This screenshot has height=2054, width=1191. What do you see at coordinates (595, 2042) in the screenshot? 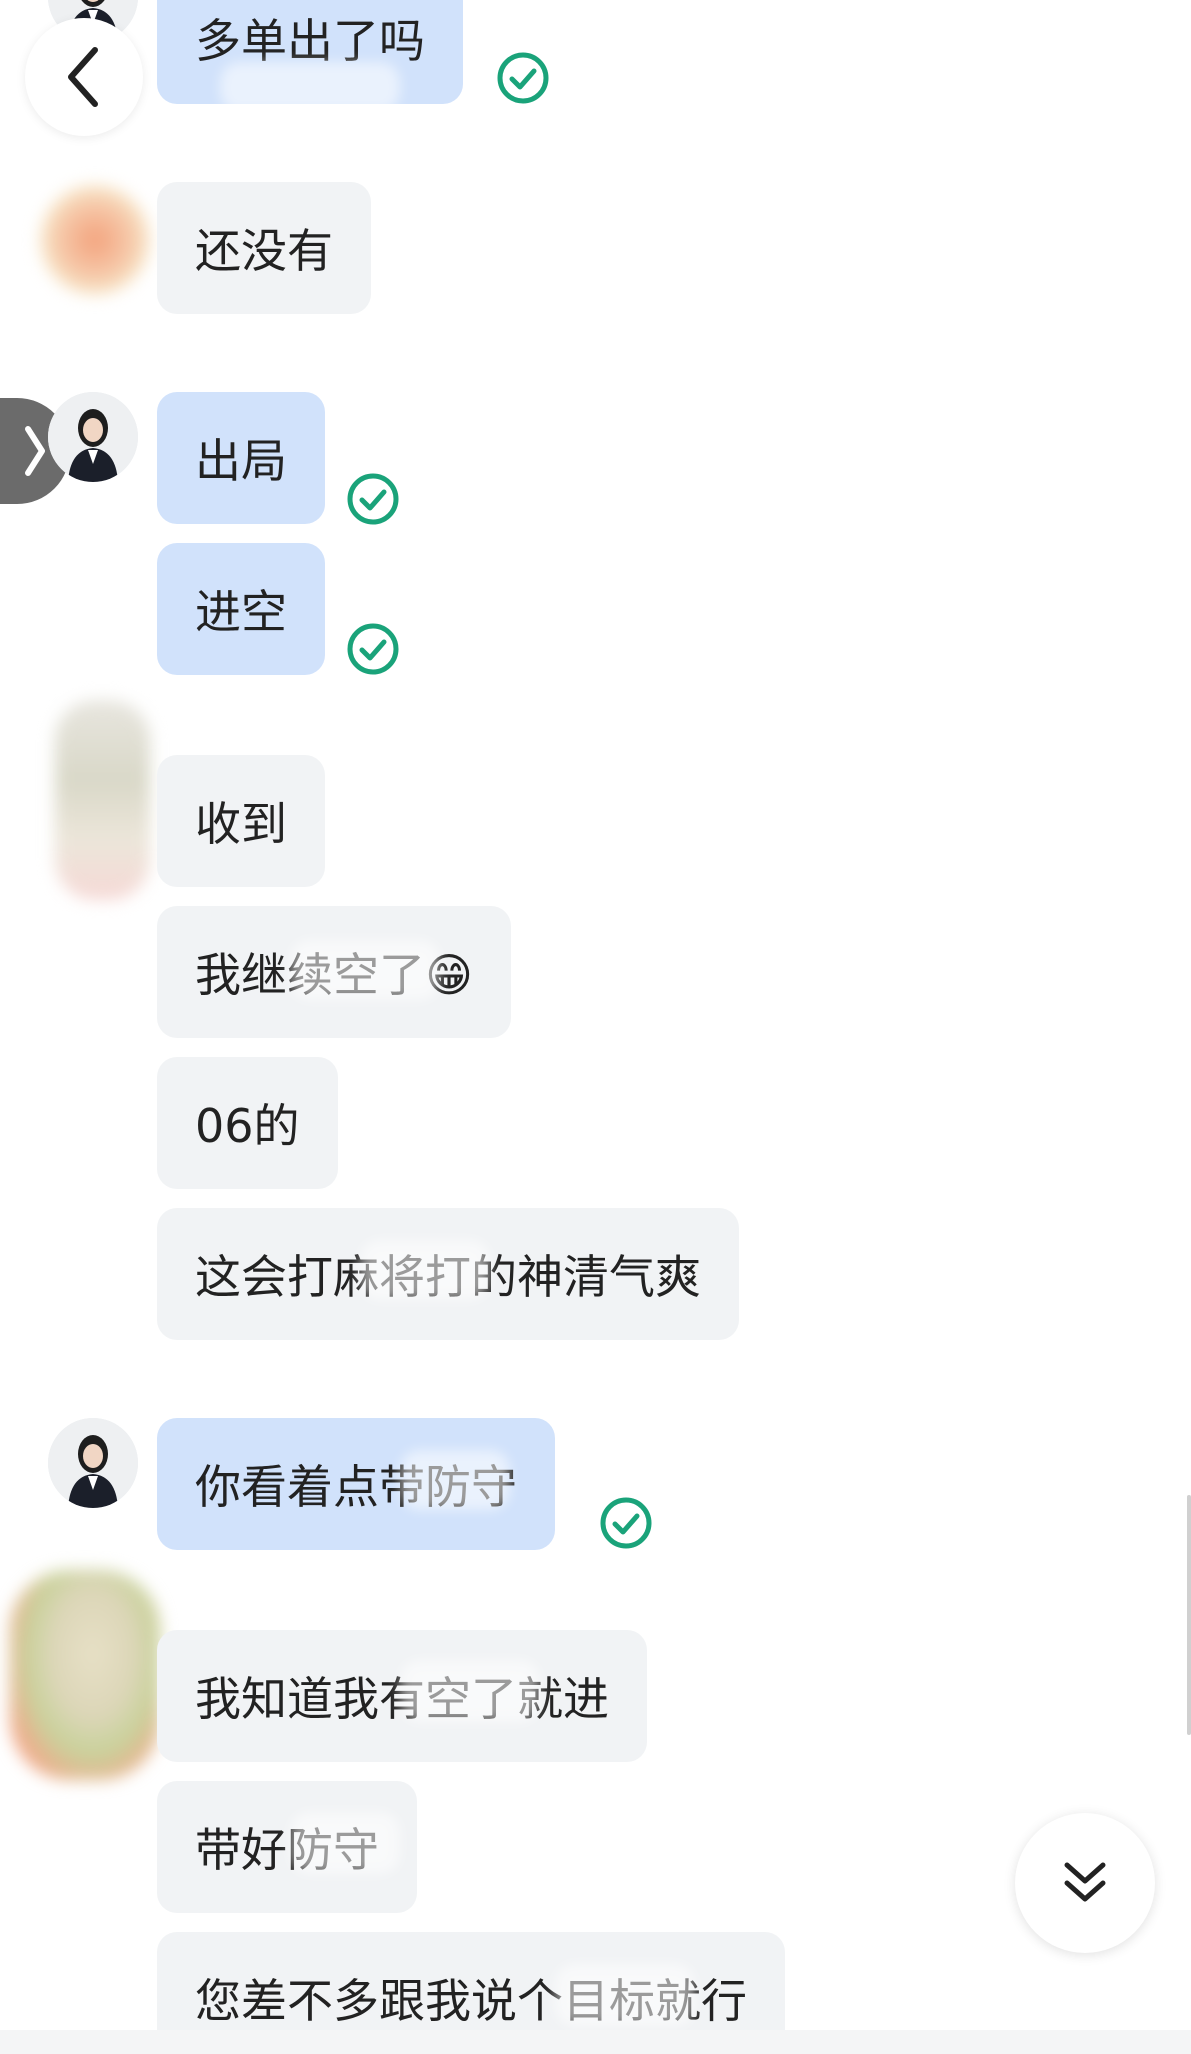
I see `bottom-bar-edge` at bounding box center [595, 2042].